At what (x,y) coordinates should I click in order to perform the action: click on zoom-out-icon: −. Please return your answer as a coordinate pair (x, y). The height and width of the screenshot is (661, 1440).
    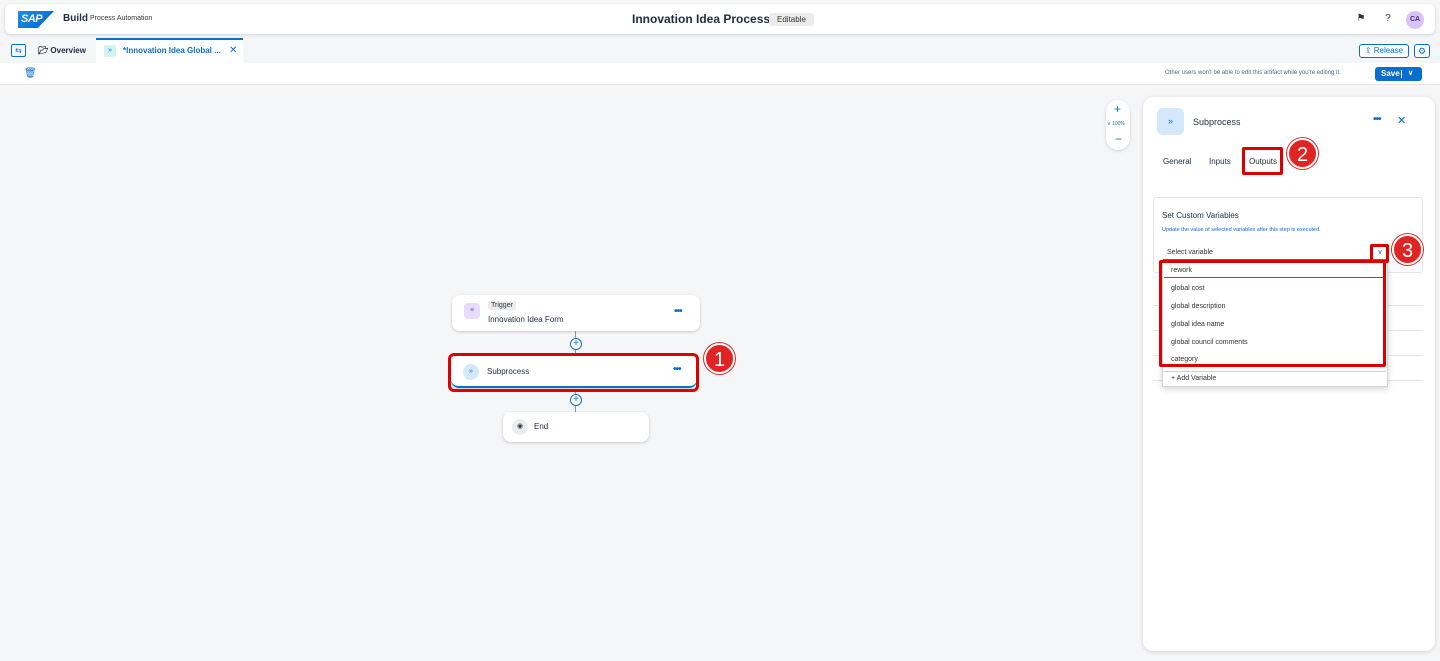
    Looking at the image, I should click on (1118, 139).